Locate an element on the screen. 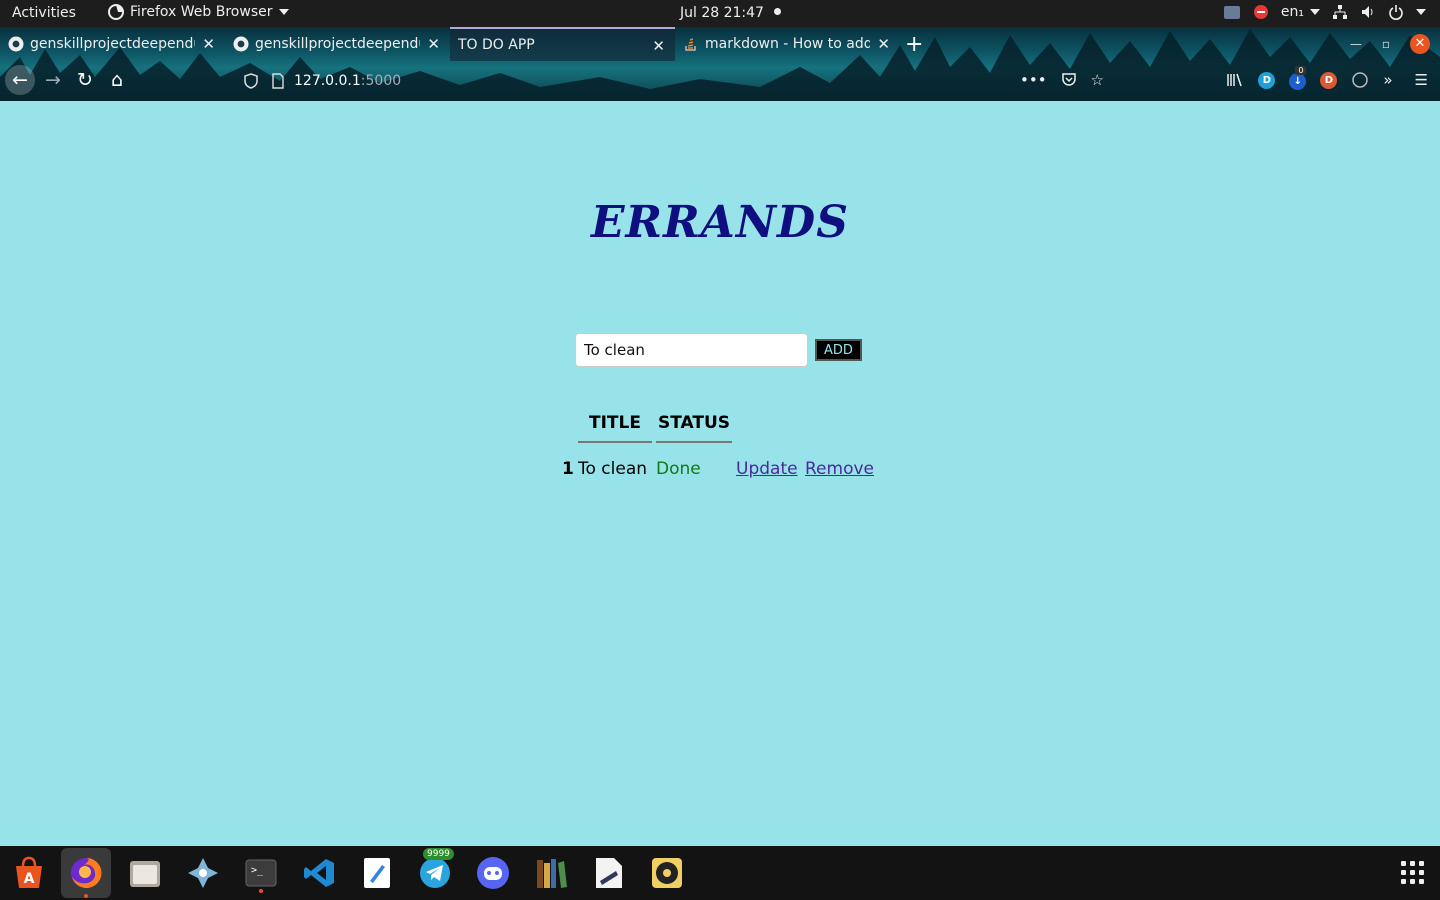 Image resolution: width=1440 pixels, height=900 pixels. navigation-toolbar: ← → ↻ ⌂ 127.0.0.1:5000 ••• ☆ D ↓ 0 D » ☰ is located at coordinates (720, 81).